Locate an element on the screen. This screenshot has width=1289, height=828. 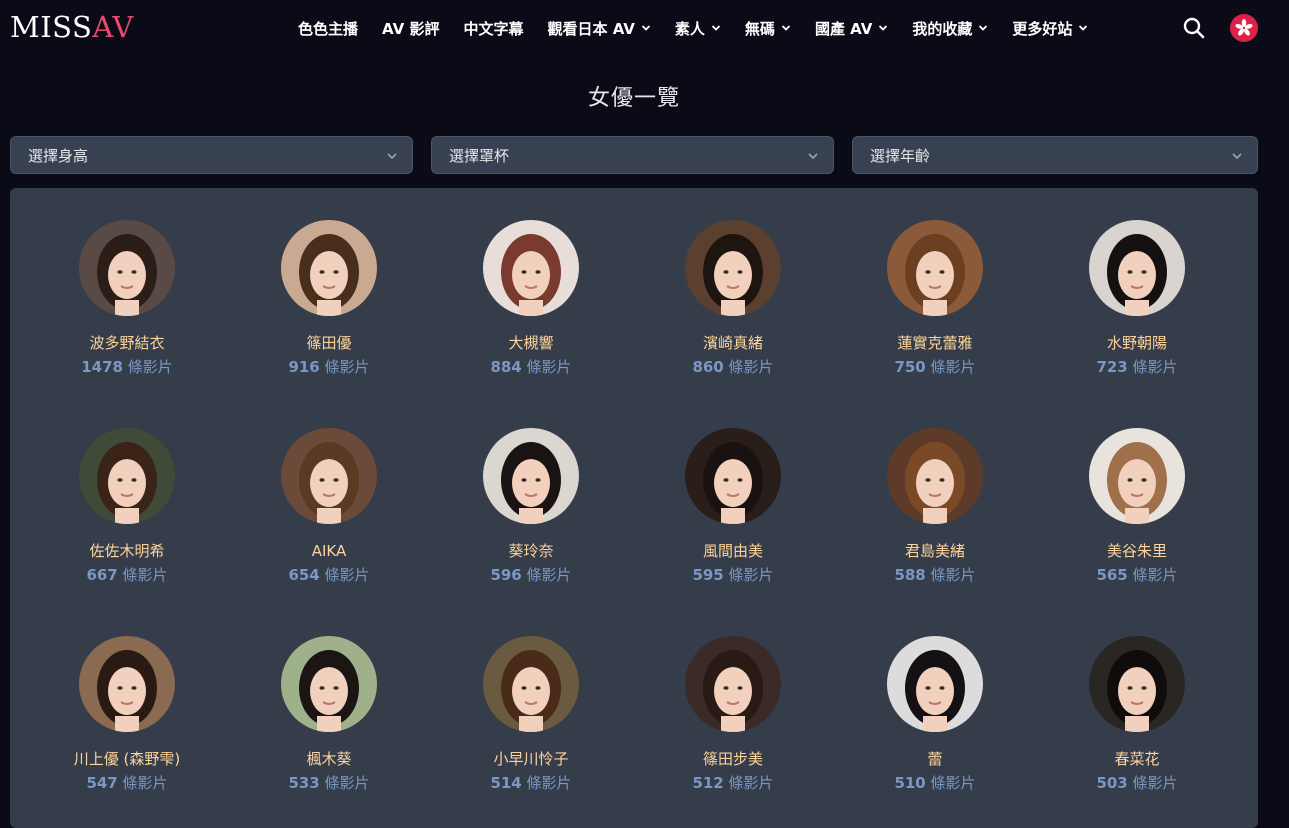
actress-name: 楓木葵 is located at coordinates (329, 759).